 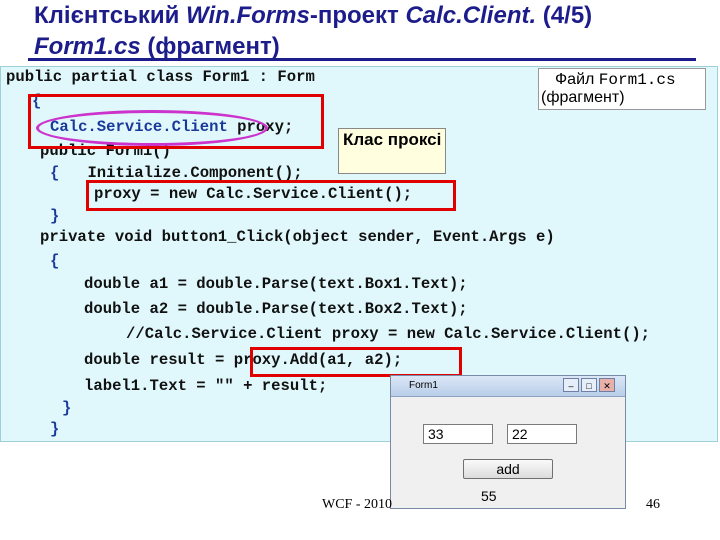 I want to click on title-text: Win.Forms, so click(x=248, y=15).